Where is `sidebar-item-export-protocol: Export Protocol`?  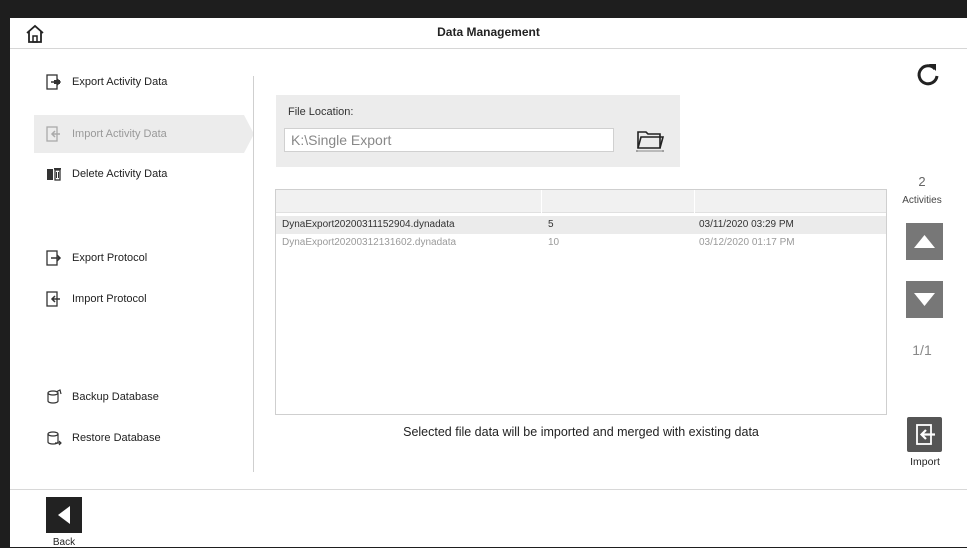
sidebar-item-export-protocol: Export Protocol is located at coordinates (139, 258).